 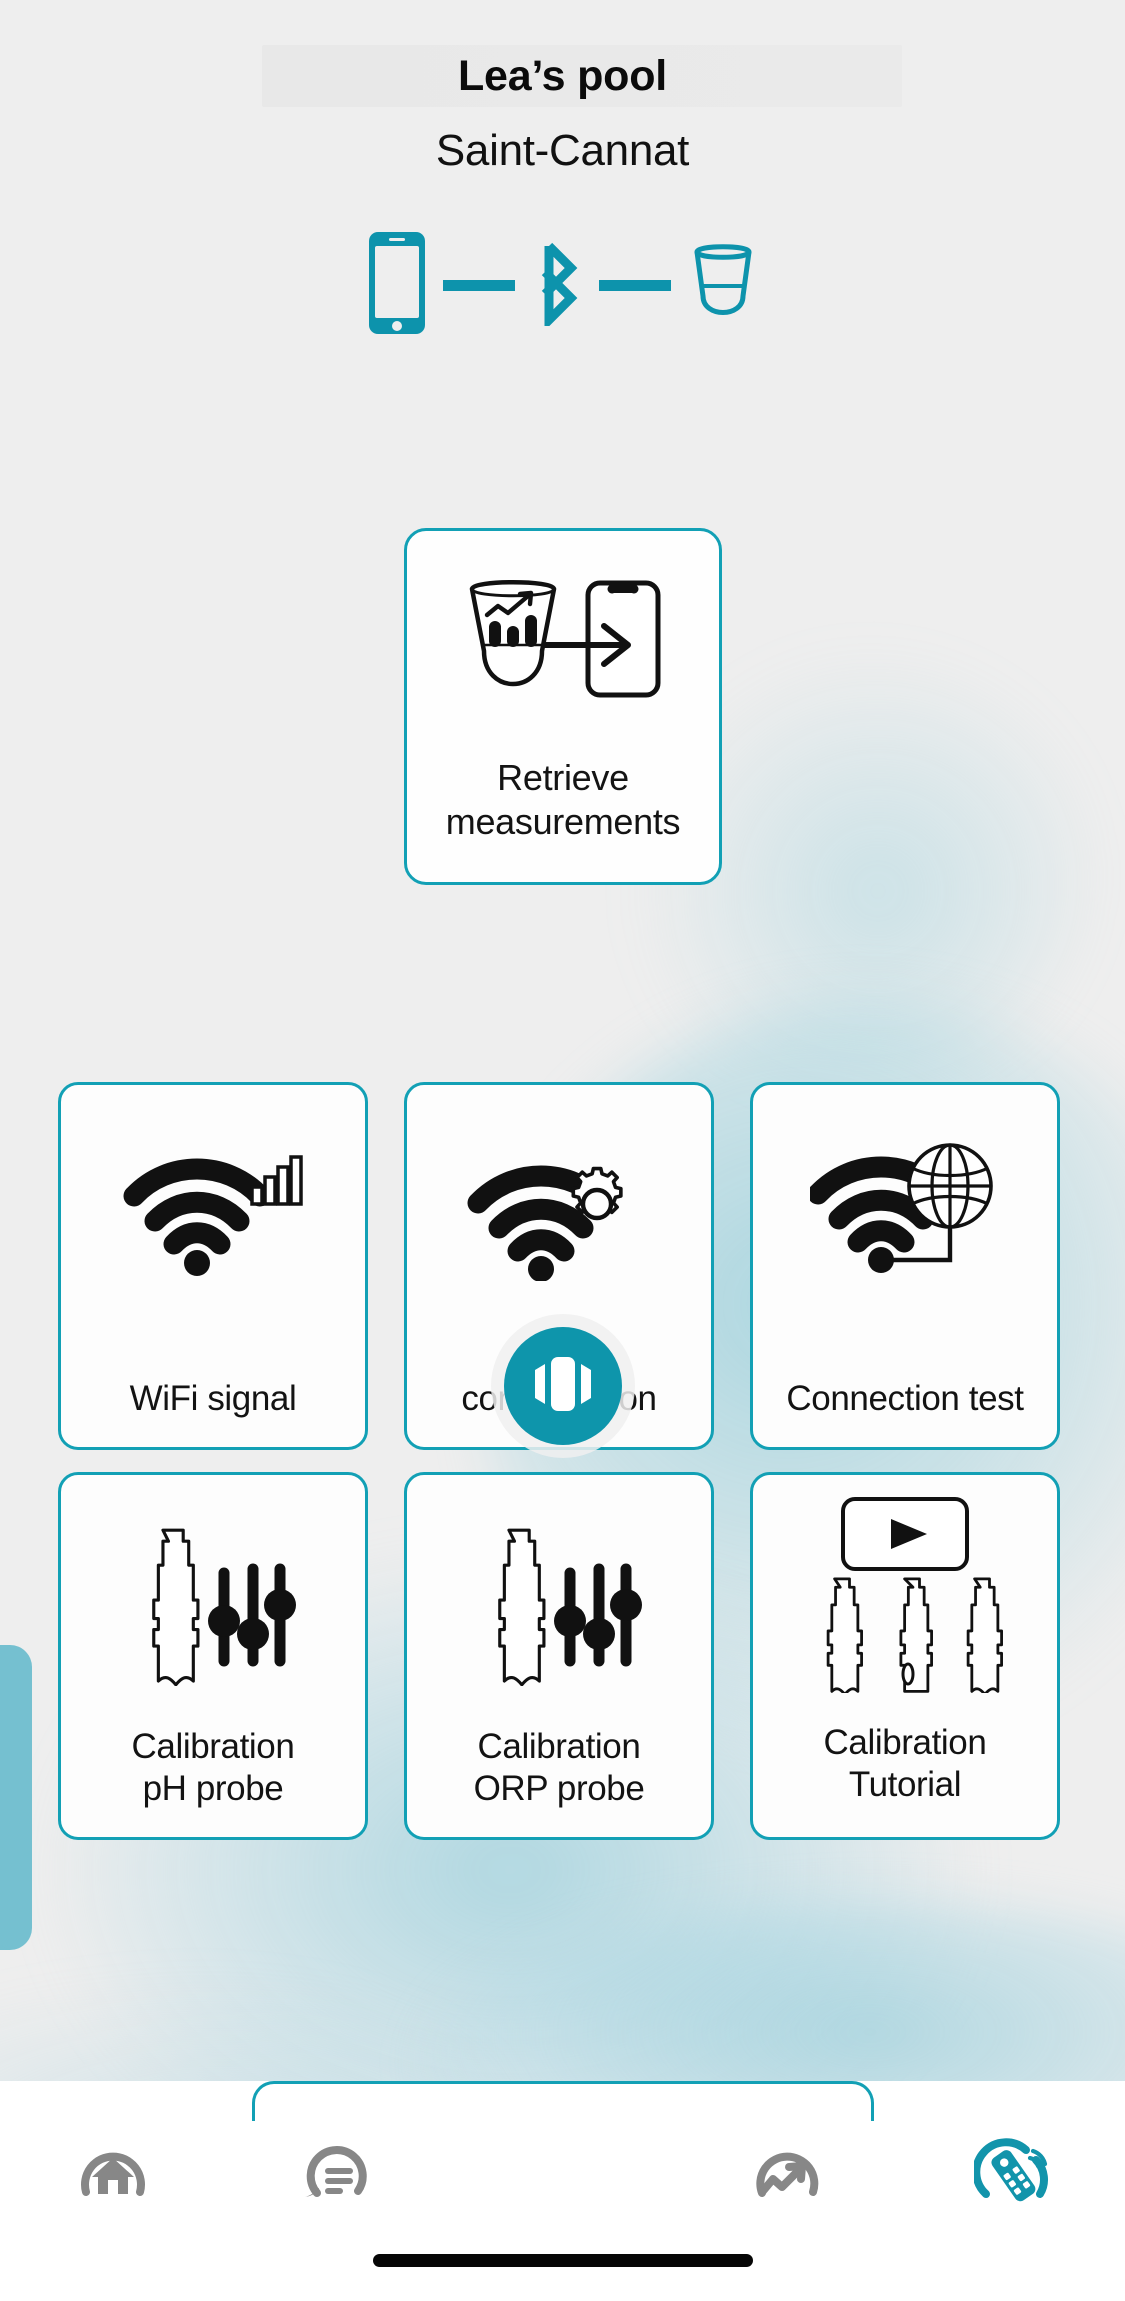 I want to click on nav-item-messages, so click(x=337, y=2177).